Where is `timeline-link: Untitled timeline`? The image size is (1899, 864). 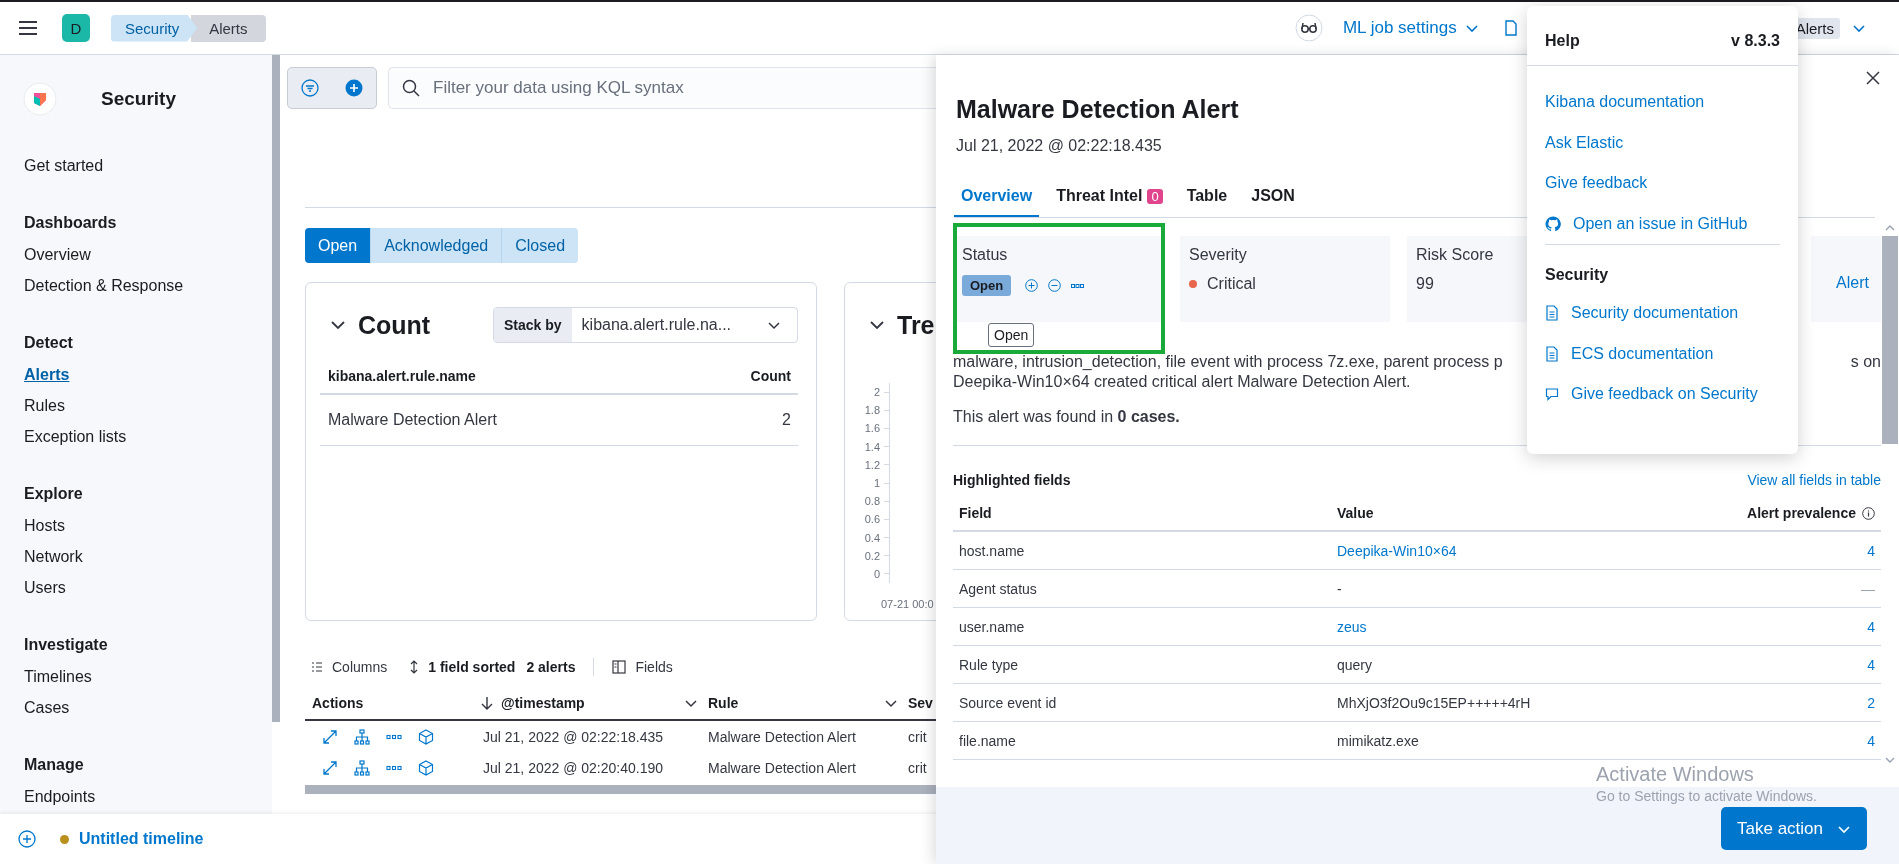 timeline-link: Untitled timeline is located at coordinates (141, 839).